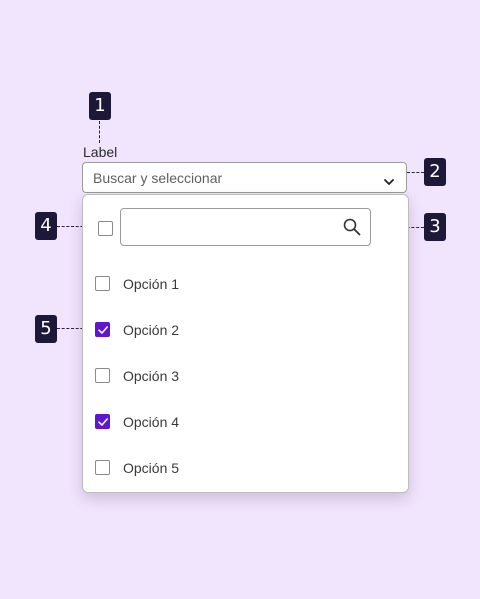  Describe the element at coordinates (151, 330) in the screenshot. I see `option-label: Opción 2` at that location.